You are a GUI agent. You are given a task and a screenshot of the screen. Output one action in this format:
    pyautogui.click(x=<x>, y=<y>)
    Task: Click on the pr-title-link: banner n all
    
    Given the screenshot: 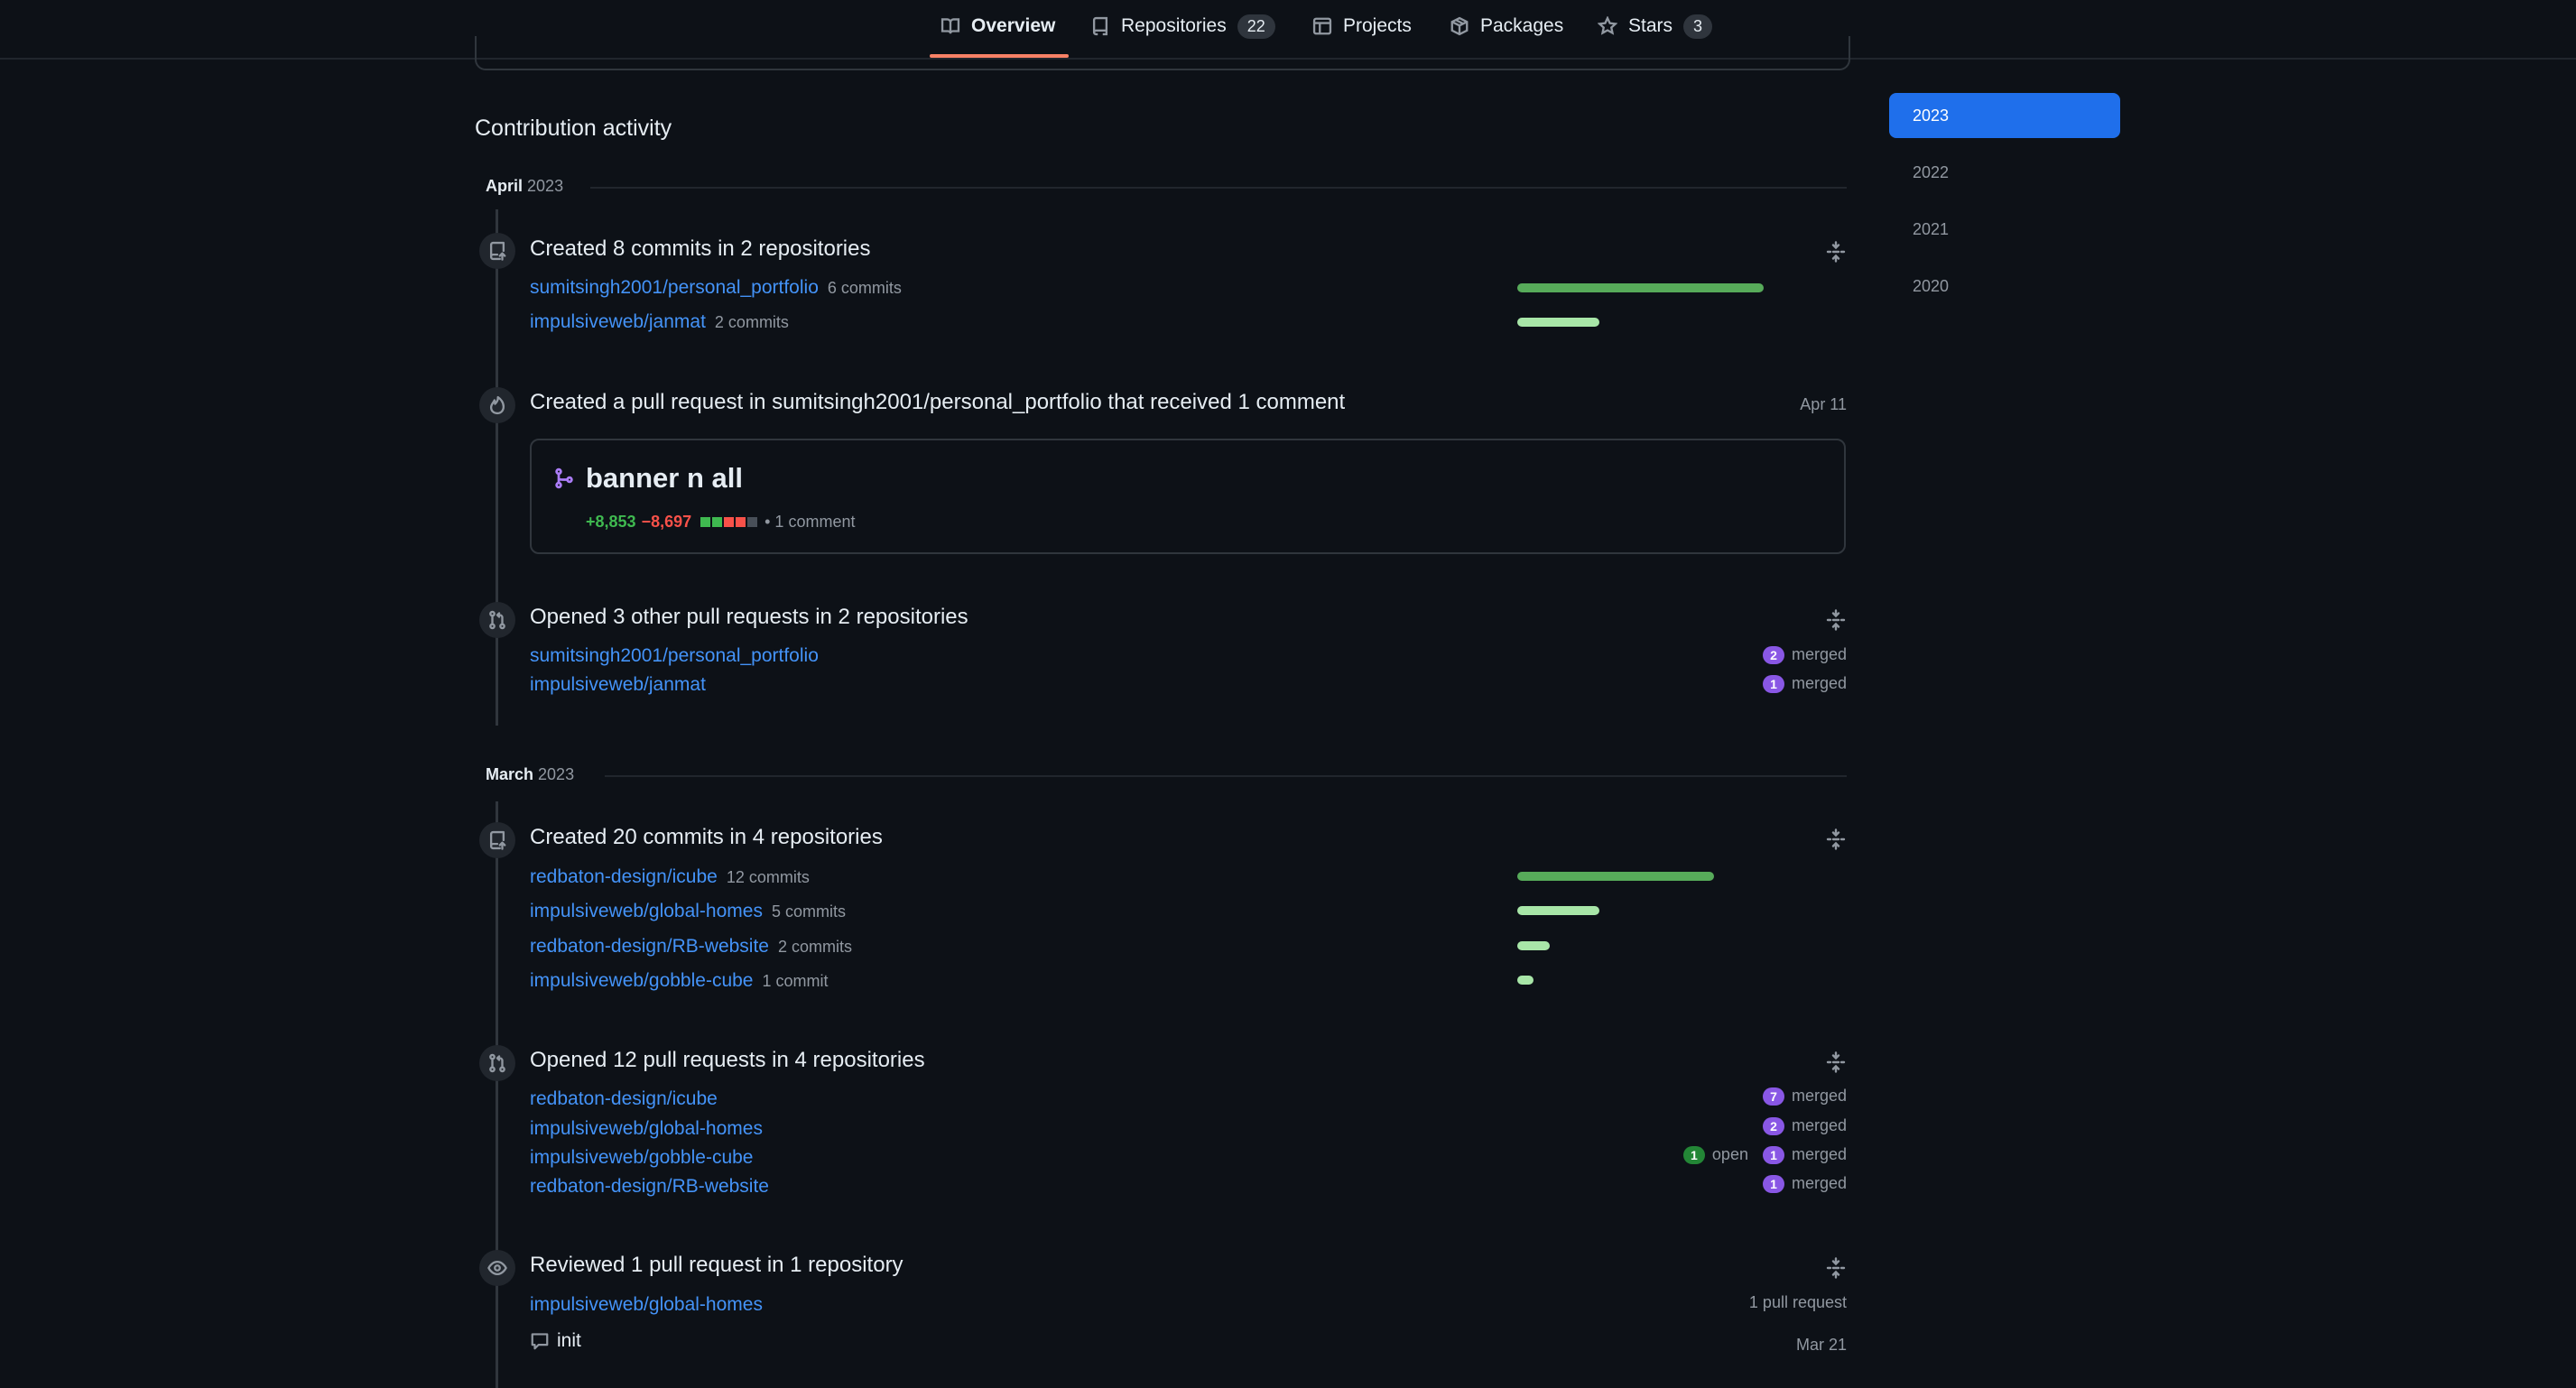 What is the action you would take?
    pyautogui.click(x=664, y=478)
    